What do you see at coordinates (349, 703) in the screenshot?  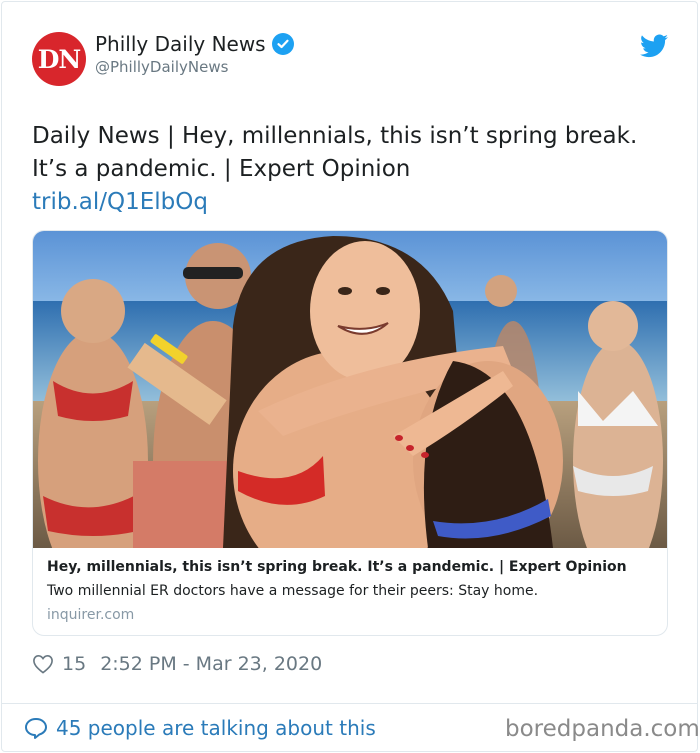 I see `footer-divider` at bounding box center [349, 703].